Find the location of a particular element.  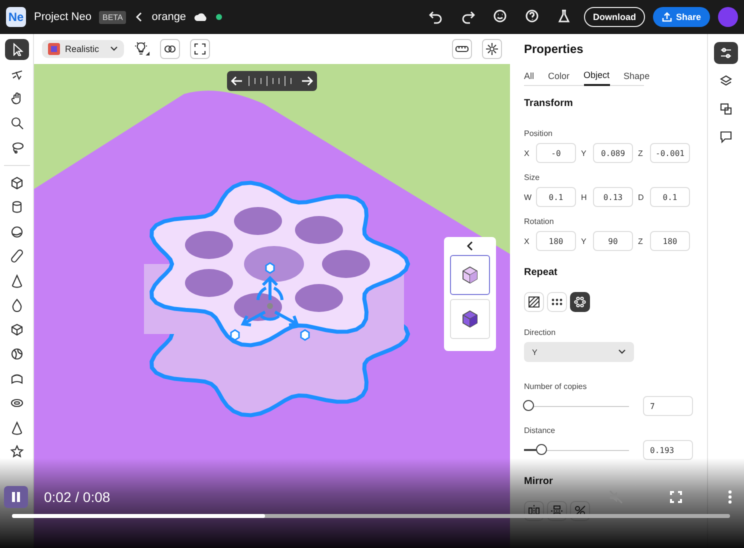

help-icon is located at coordinates (531, 17).